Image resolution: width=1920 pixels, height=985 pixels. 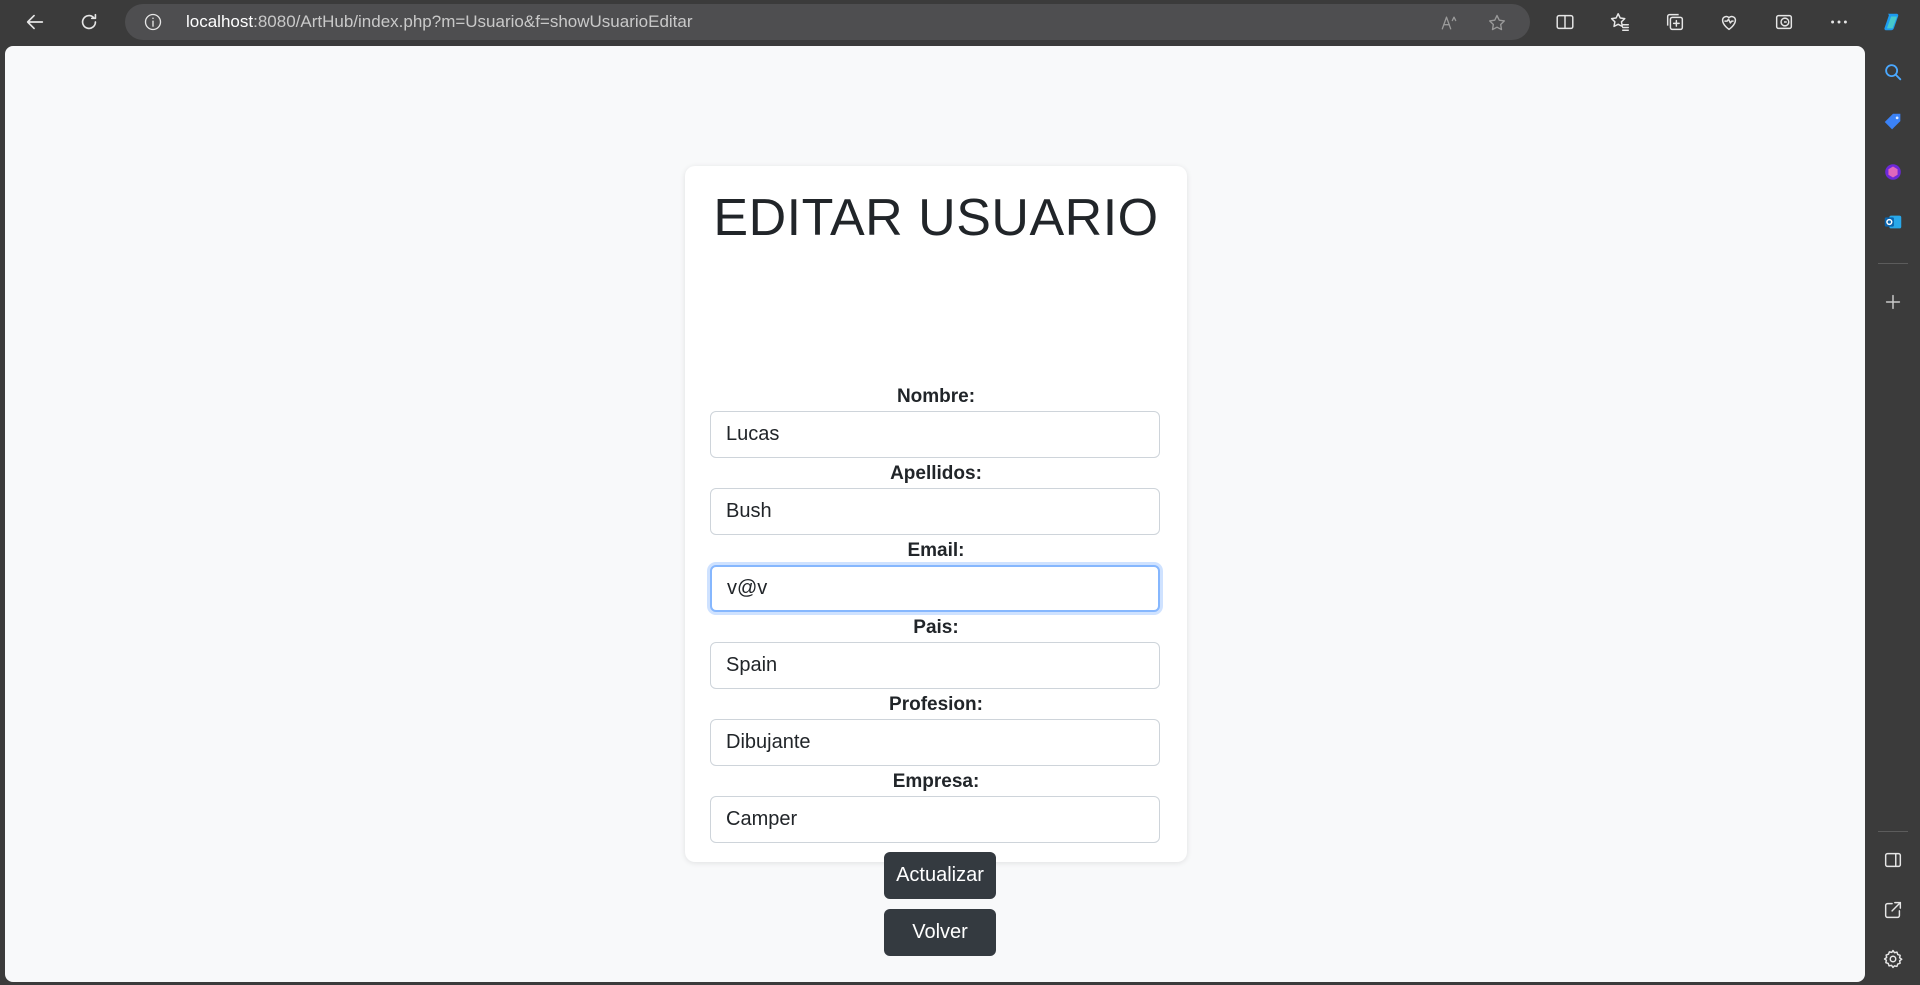 I want to click on split-screen-icon, so click(x=1565, y=22).